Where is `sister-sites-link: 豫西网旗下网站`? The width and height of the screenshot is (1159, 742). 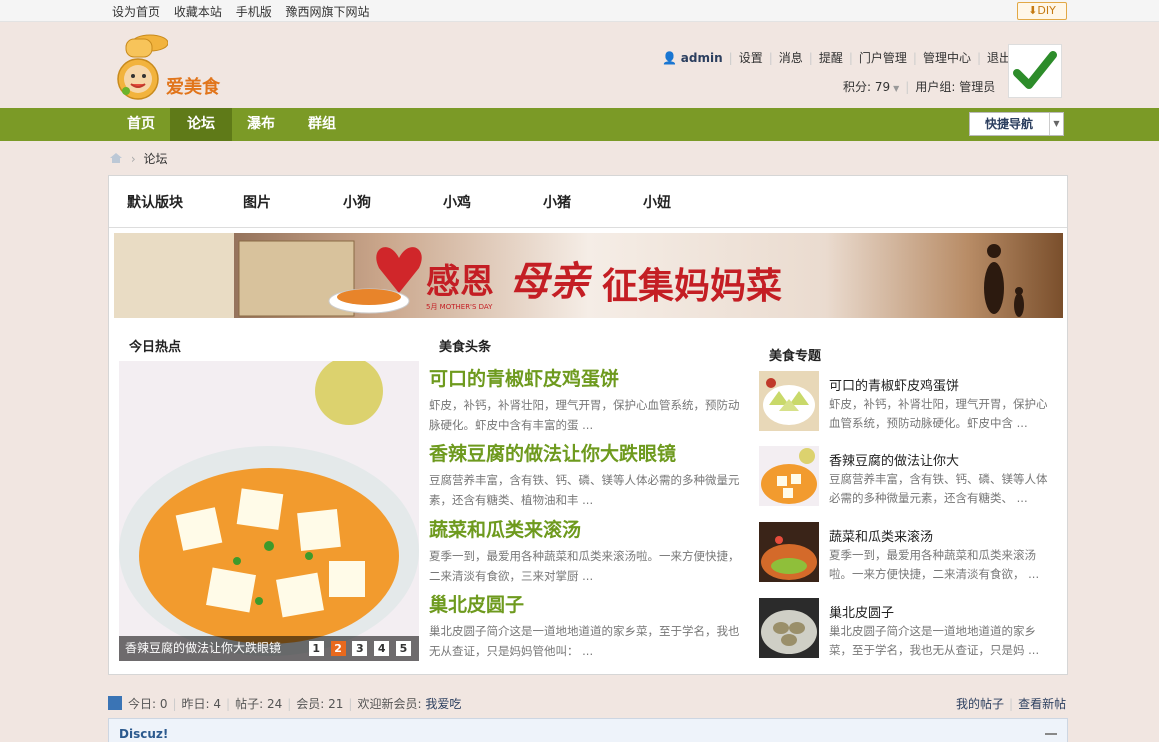 sister-sites-link: 豫西网旗下网站 is located at coordinates (328, 12).